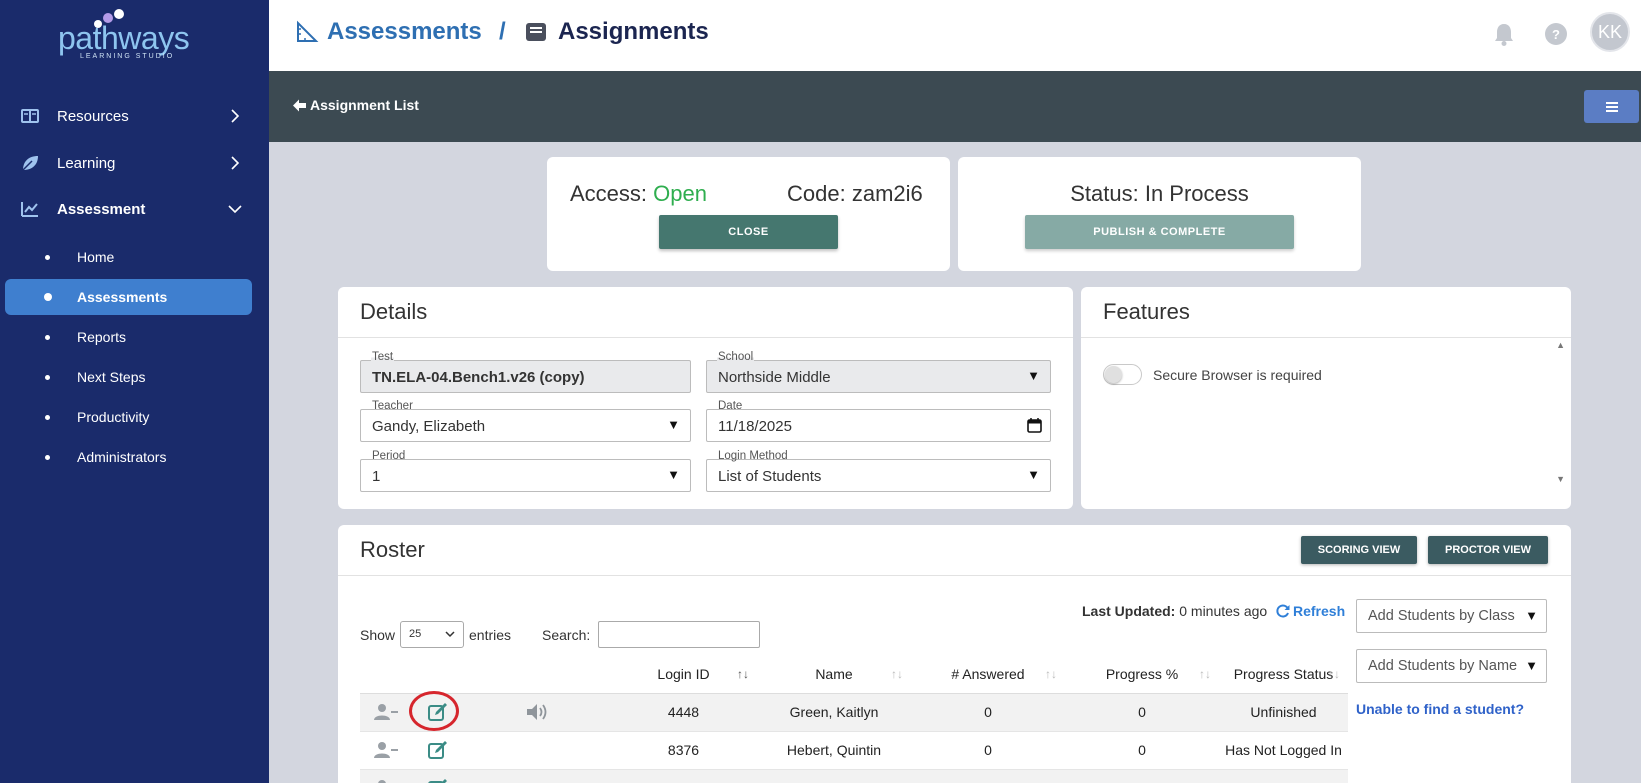 The image size is (1641, 783). Describe the element at coordinates (878, 372) in the screenshot. I see `school-select: School Northside Middle ▼` at that location.